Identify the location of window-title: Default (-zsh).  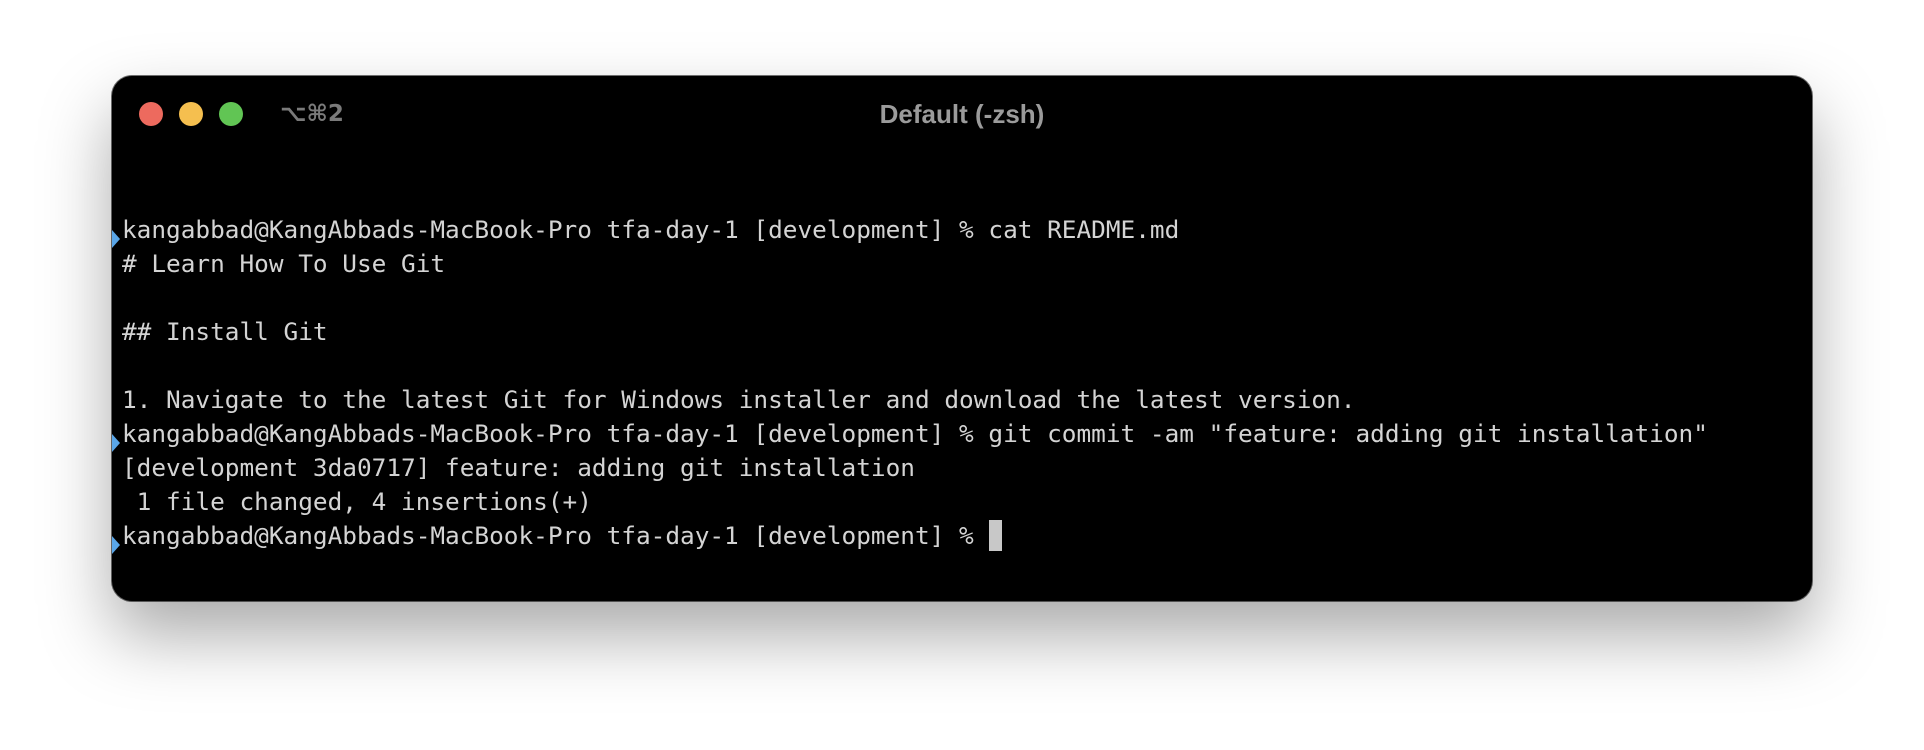
(962, 114).